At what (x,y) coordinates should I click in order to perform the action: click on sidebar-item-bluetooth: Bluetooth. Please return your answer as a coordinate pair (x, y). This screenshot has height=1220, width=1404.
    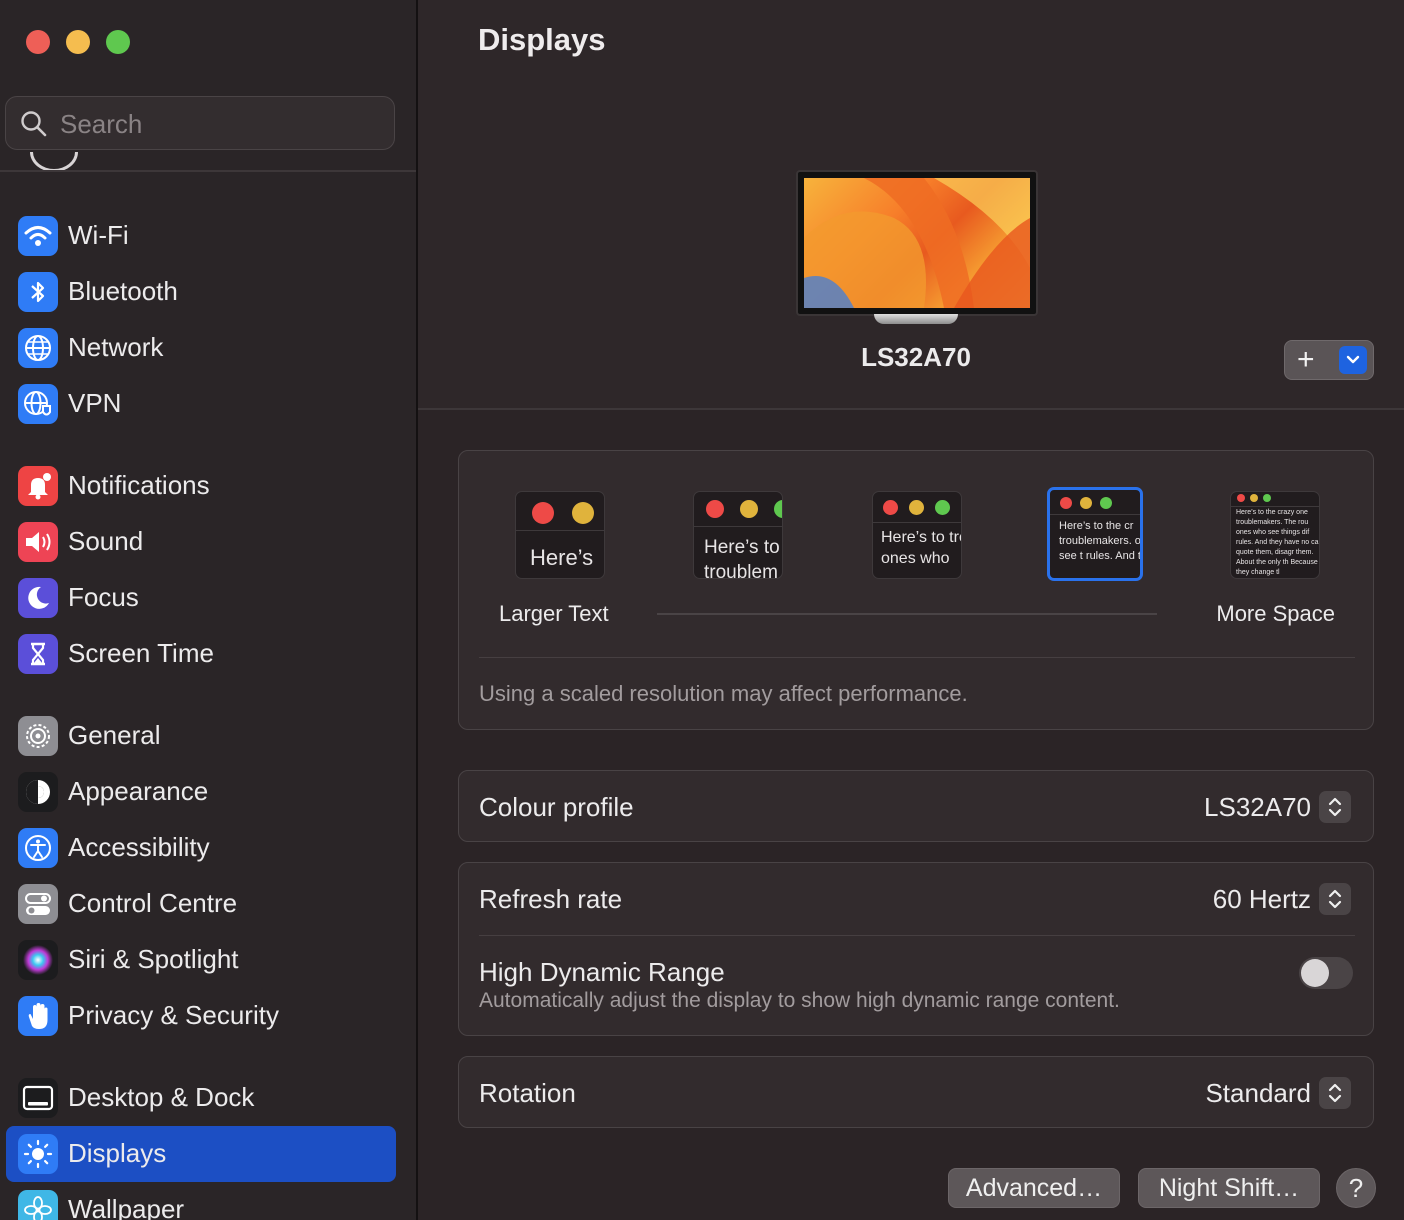
    Looking at the image, I should click on (201, 292).